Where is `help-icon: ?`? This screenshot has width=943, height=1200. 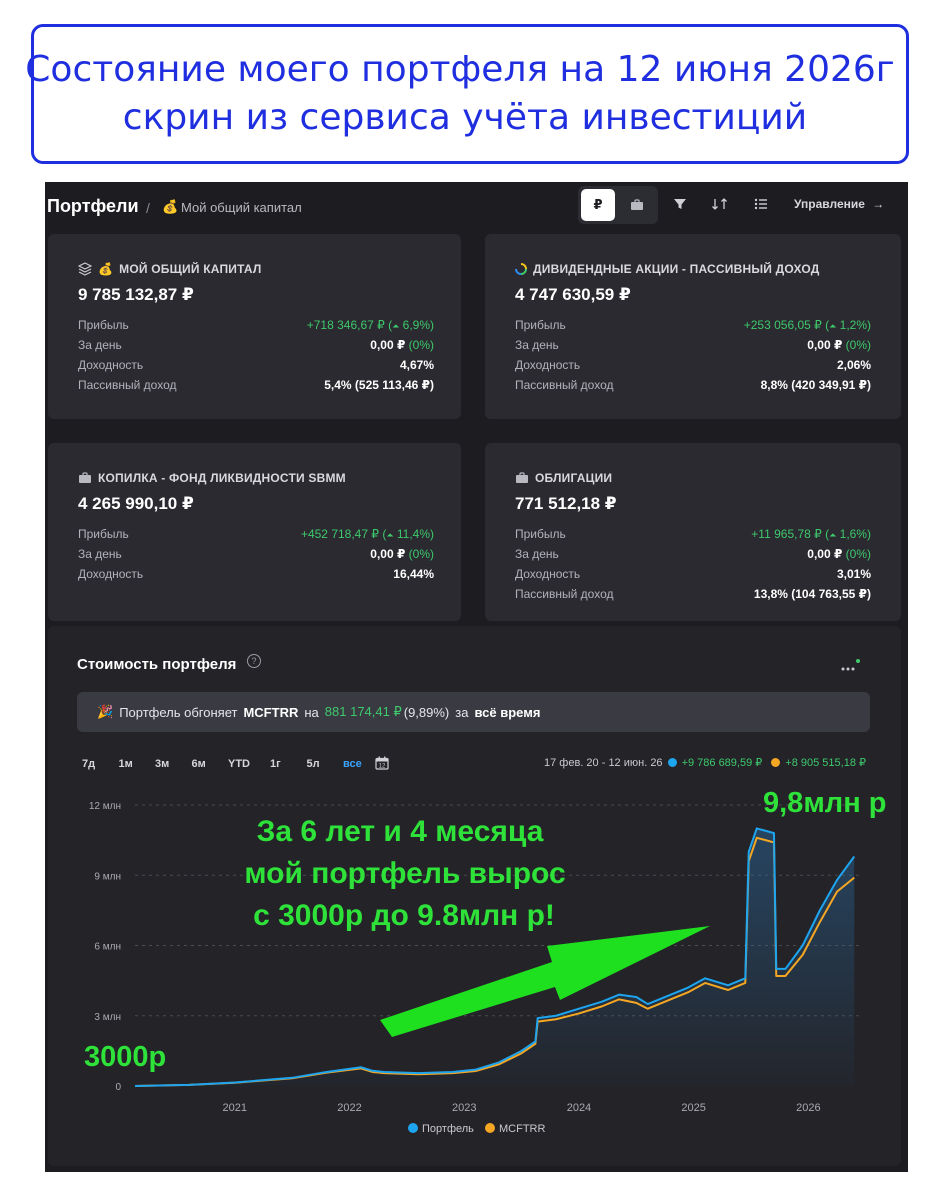 help-icon: ? is located at coordinates (254, 661).